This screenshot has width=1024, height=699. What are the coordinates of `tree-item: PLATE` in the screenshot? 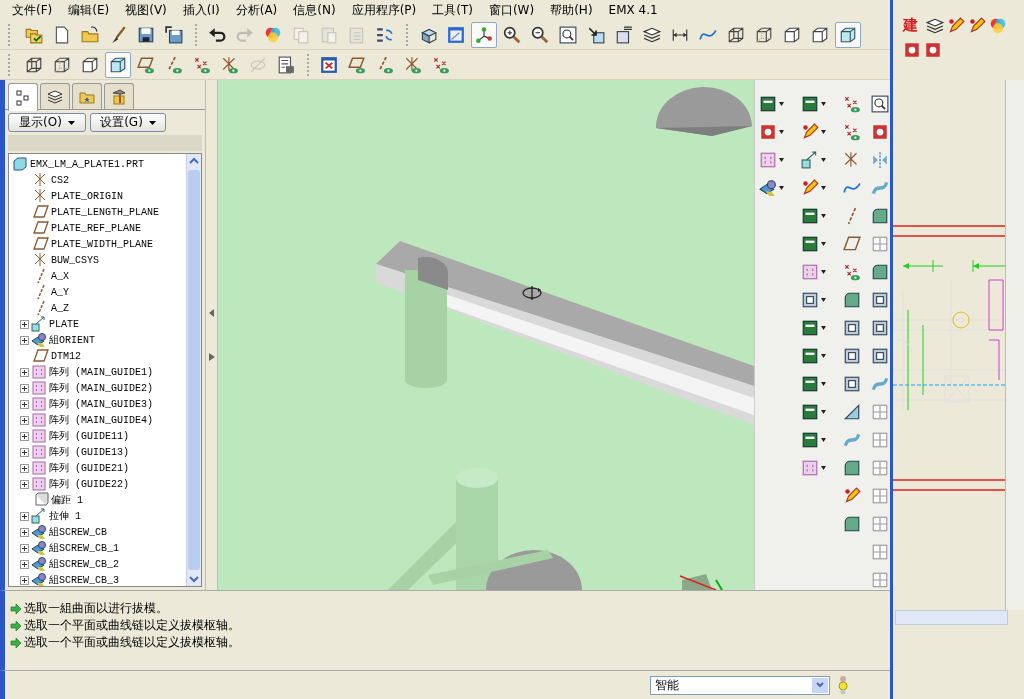 It's located at (64, 324).